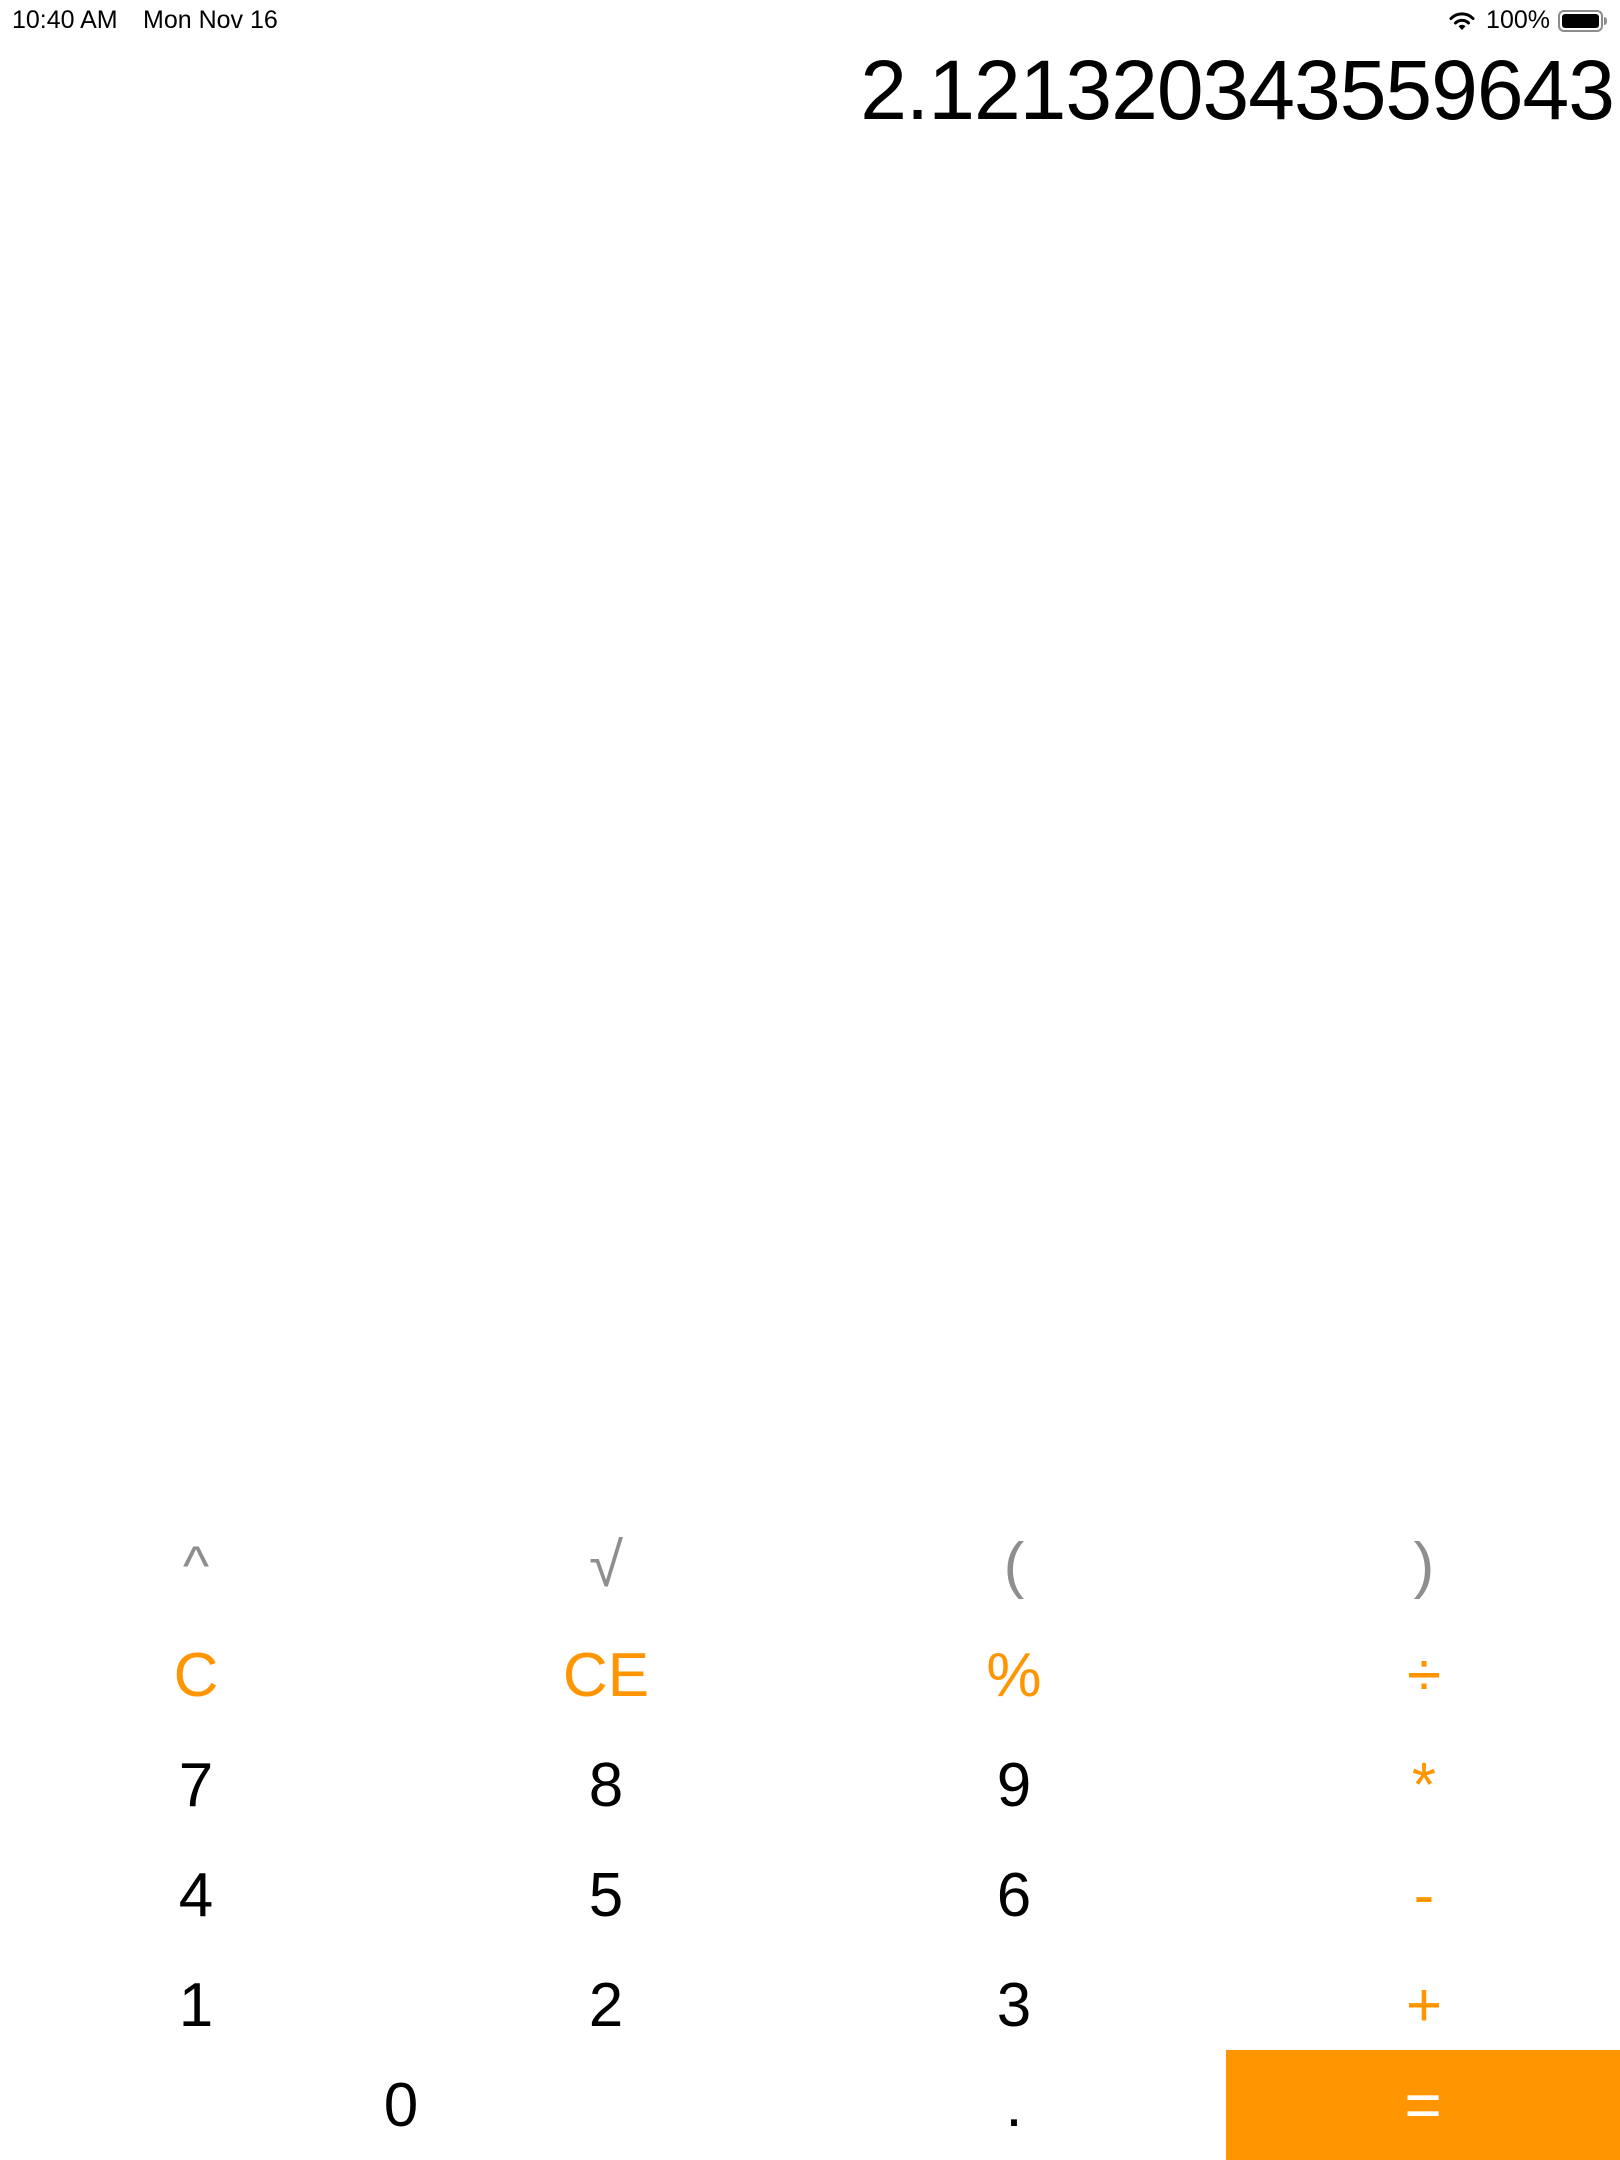  What do you see at coordinates (196, 2005) in the screenshot?
I see `digit-1-button: 1` at bounding box center [196, 2005].